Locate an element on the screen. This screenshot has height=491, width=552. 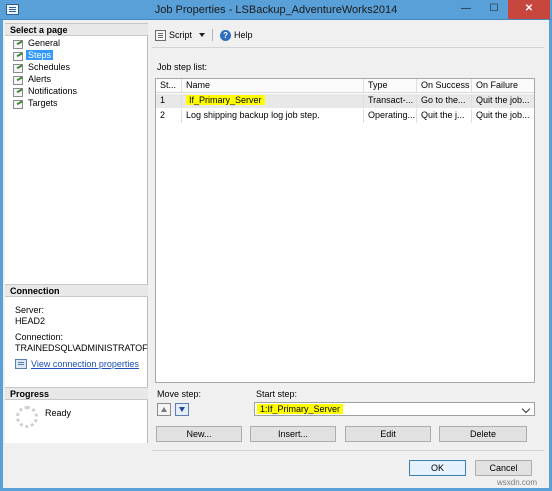
script-dropdown-icon is located at coordinates (202, 35).